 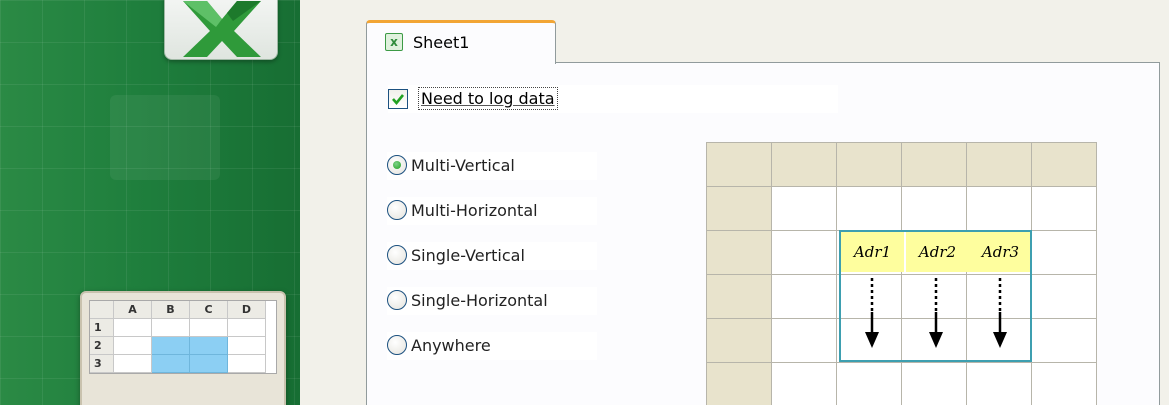 What do you see at coordinates (937, 252) in the screenshot?
I see `address-header: Adr2` at bounding box center [937, 252].